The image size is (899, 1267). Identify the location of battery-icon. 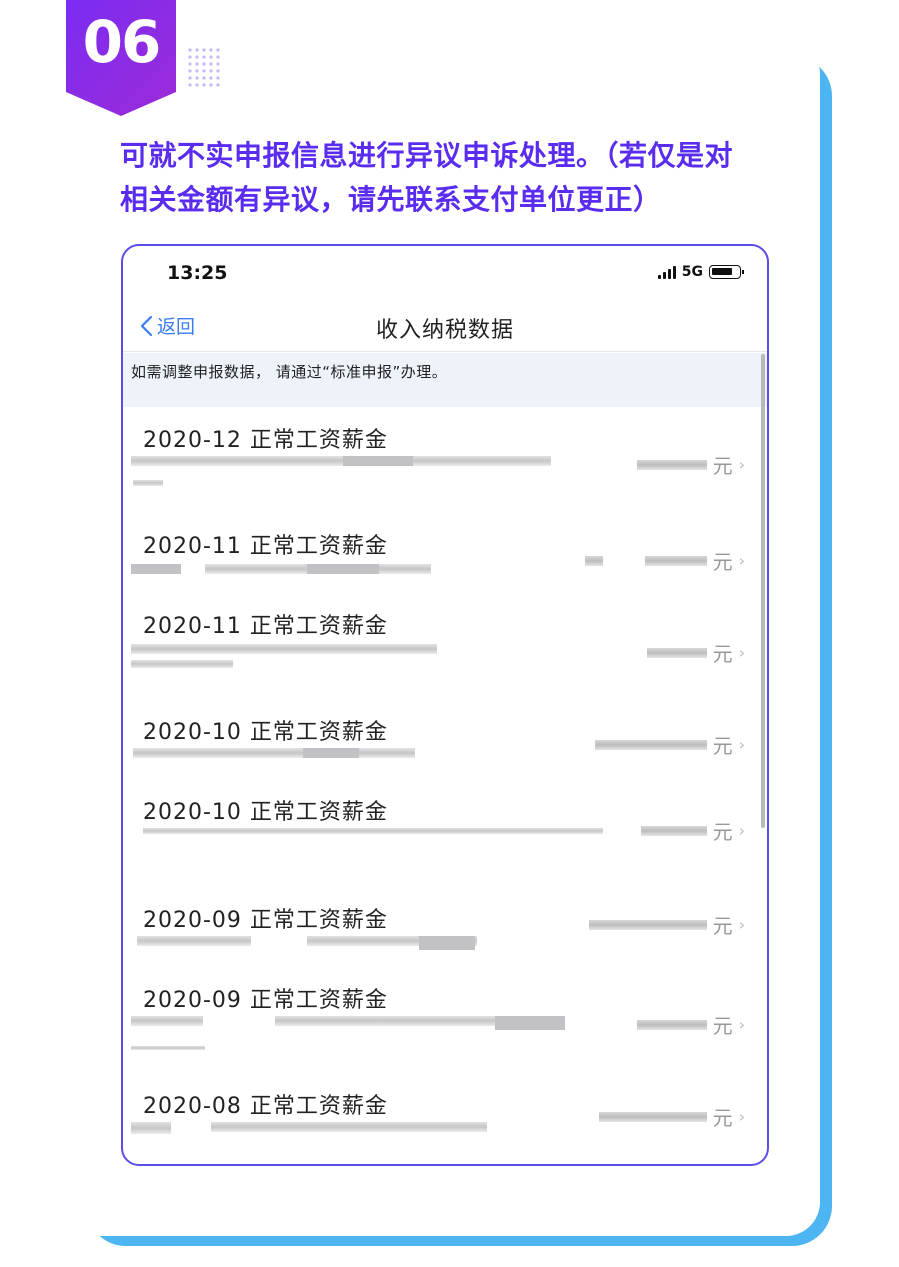
(726, 272).